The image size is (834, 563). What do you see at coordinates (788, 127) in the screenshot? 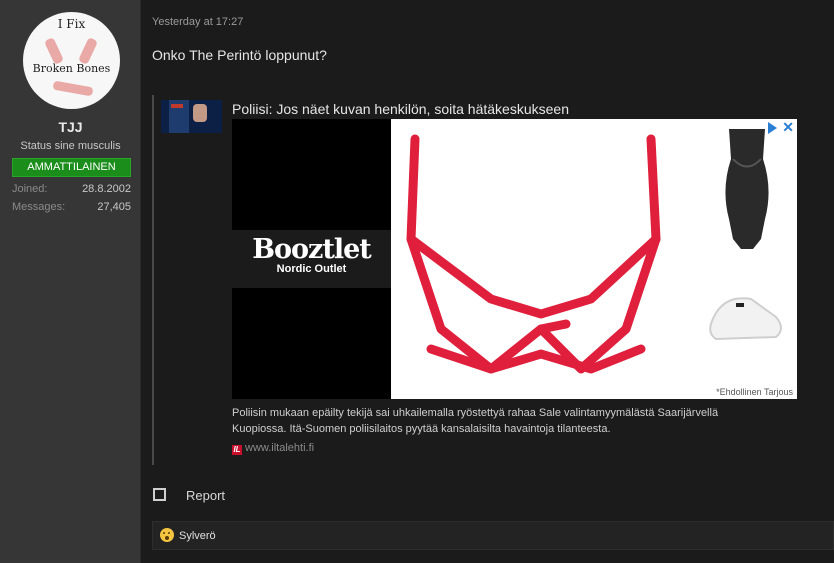
I see `ad-close-icon: ✕` at bounding box center [788, 127].